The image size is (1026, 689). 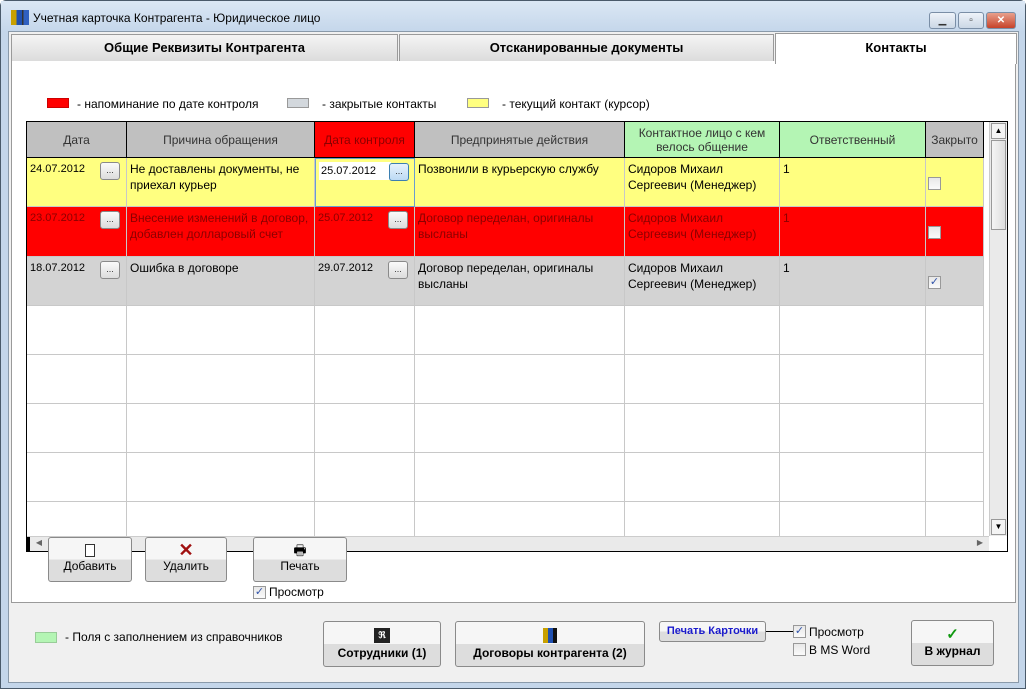 What do you see at coordinates (204, 48) in the screenshot?
I see `tab-general: Общие Реквизиты Контрагента` at bounding box center [204, 48].